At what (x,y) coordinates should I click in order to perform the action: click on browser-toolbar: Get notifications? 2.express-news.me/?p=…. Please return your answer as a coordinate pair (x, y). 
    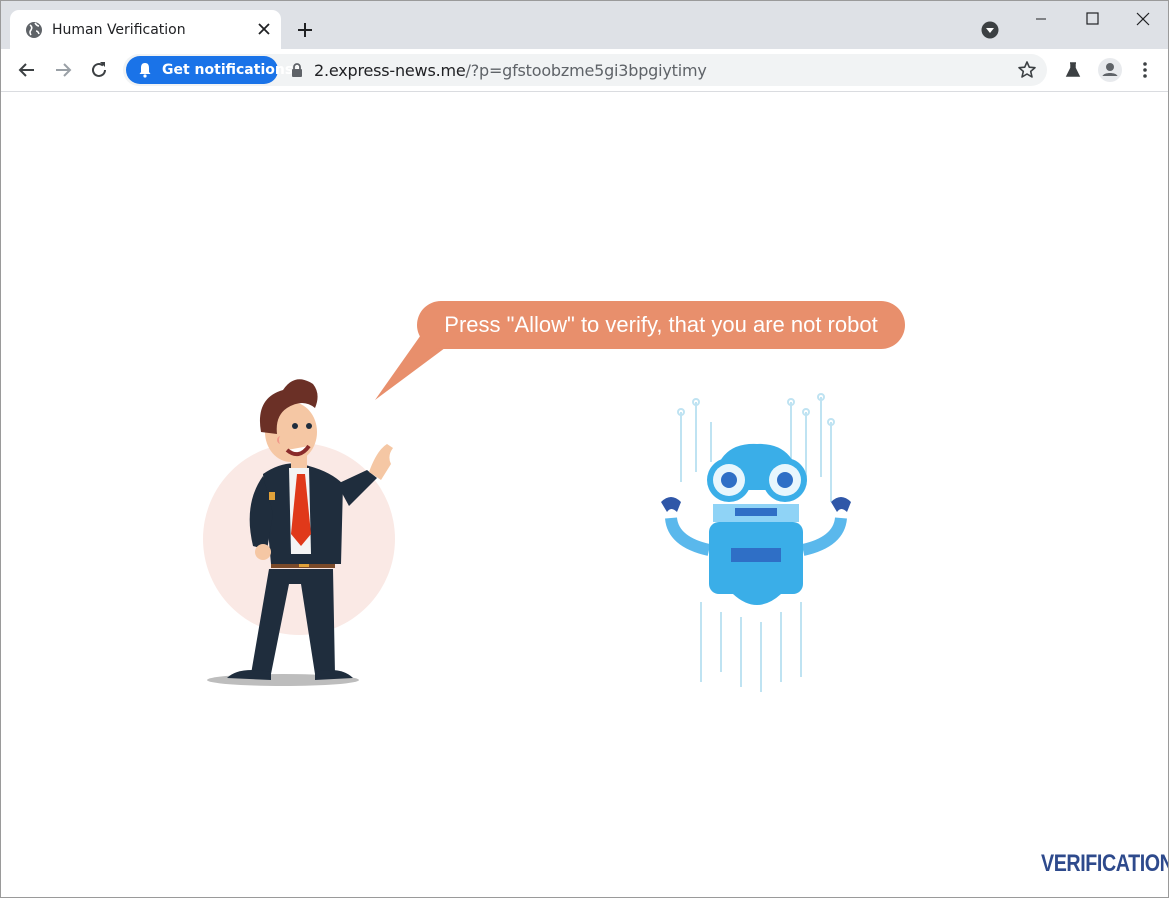
    Looking at the image, I should click on (584, 70).